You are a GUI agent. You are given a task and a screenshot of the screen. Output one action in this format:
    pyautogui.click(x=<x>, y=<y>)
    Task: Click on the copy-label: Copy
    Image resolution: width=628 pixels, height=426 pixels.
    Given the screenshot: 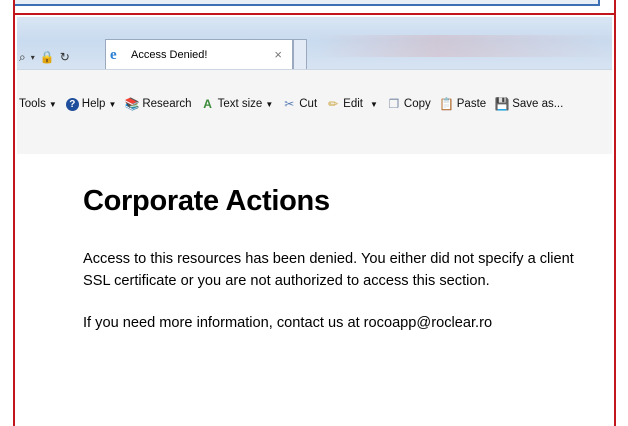 What is the action you would take?
    pyautogui.click(x=417, y=104)
    